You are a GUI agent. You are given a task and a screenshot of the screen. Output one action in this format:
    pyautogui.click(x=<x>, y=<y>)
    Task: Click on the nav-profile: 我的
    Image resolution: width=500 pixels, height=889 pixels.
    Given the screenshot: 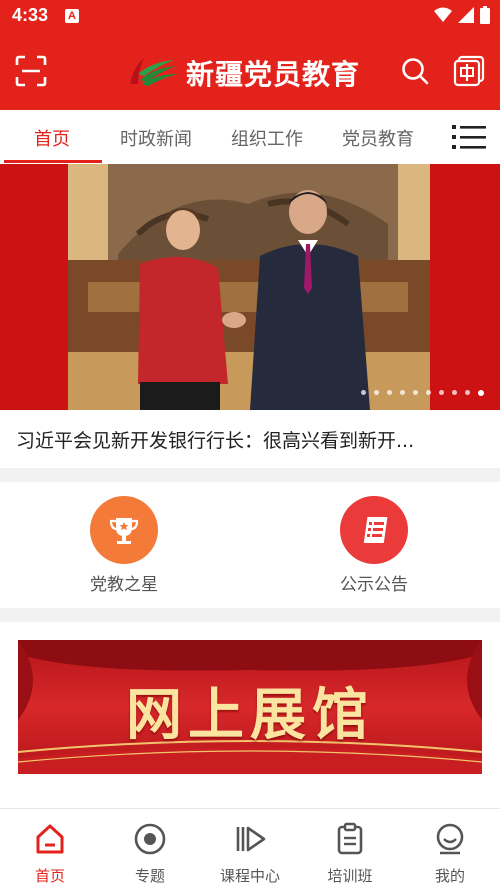 What is the action you would take?
    pyautogui.click(x=450, y=853)
    